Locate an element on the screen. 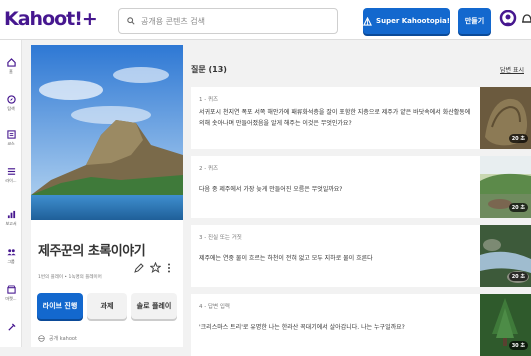 The width and height of the screenshot is (531, 356). sidebar-item-label: 보고서 is located at coordinates (11, 223).